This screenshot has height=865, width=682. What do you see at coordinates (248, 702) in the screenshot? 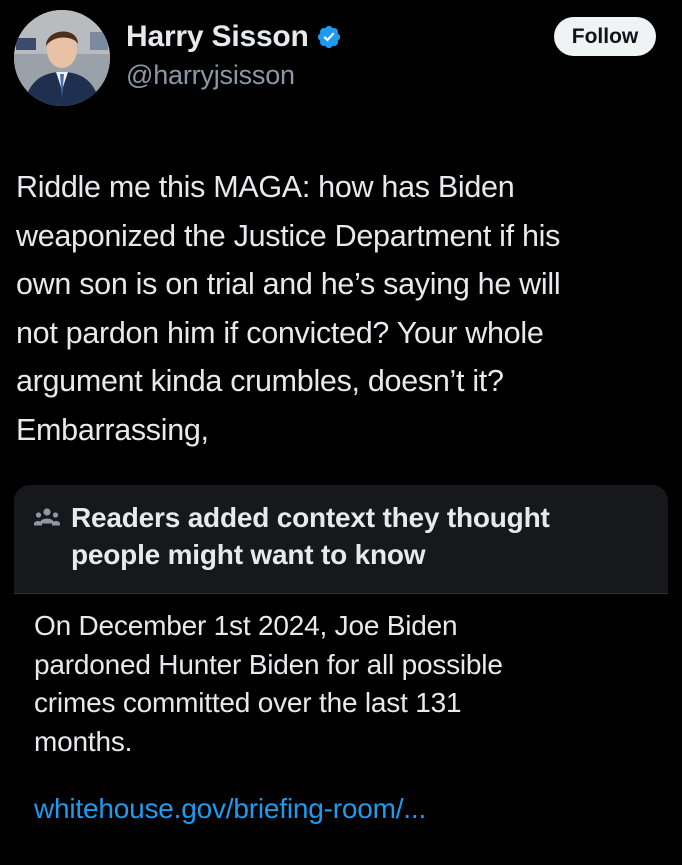
I see `community-note-text-line: crimes committed over the last 131` at bounding box center [248, 702].